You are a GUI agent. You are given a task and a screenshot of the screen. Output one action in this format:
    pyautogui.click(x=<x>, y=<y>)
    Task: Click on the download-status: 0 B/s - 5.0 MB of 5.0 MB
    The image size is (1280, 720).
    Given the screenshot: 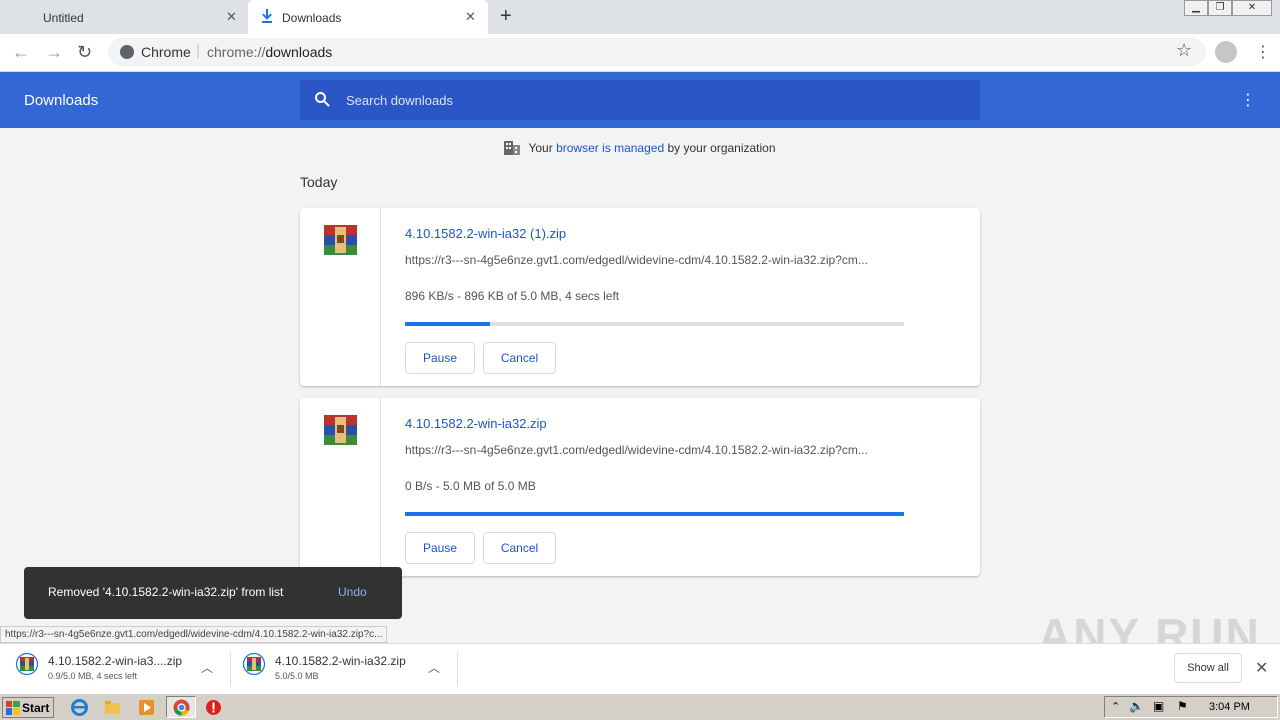 What is the action you would take?
    pyautogui.click(x=470, y=486)
    